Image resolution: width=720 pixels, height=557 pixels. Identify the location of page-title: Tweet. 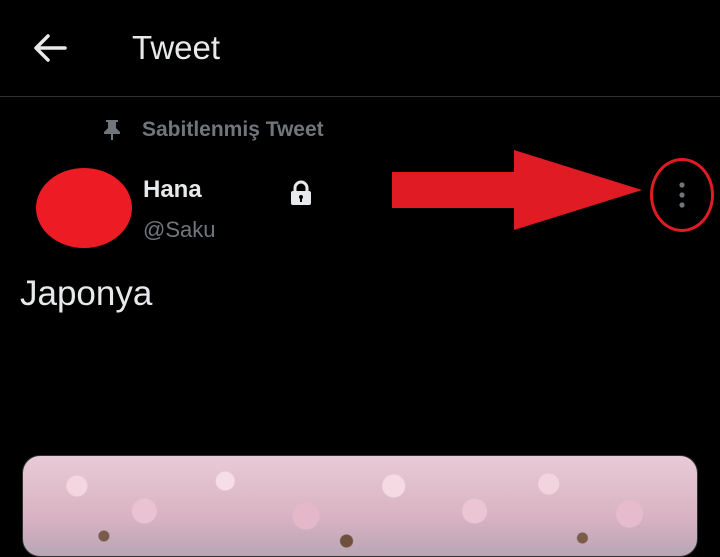
(176, 47).